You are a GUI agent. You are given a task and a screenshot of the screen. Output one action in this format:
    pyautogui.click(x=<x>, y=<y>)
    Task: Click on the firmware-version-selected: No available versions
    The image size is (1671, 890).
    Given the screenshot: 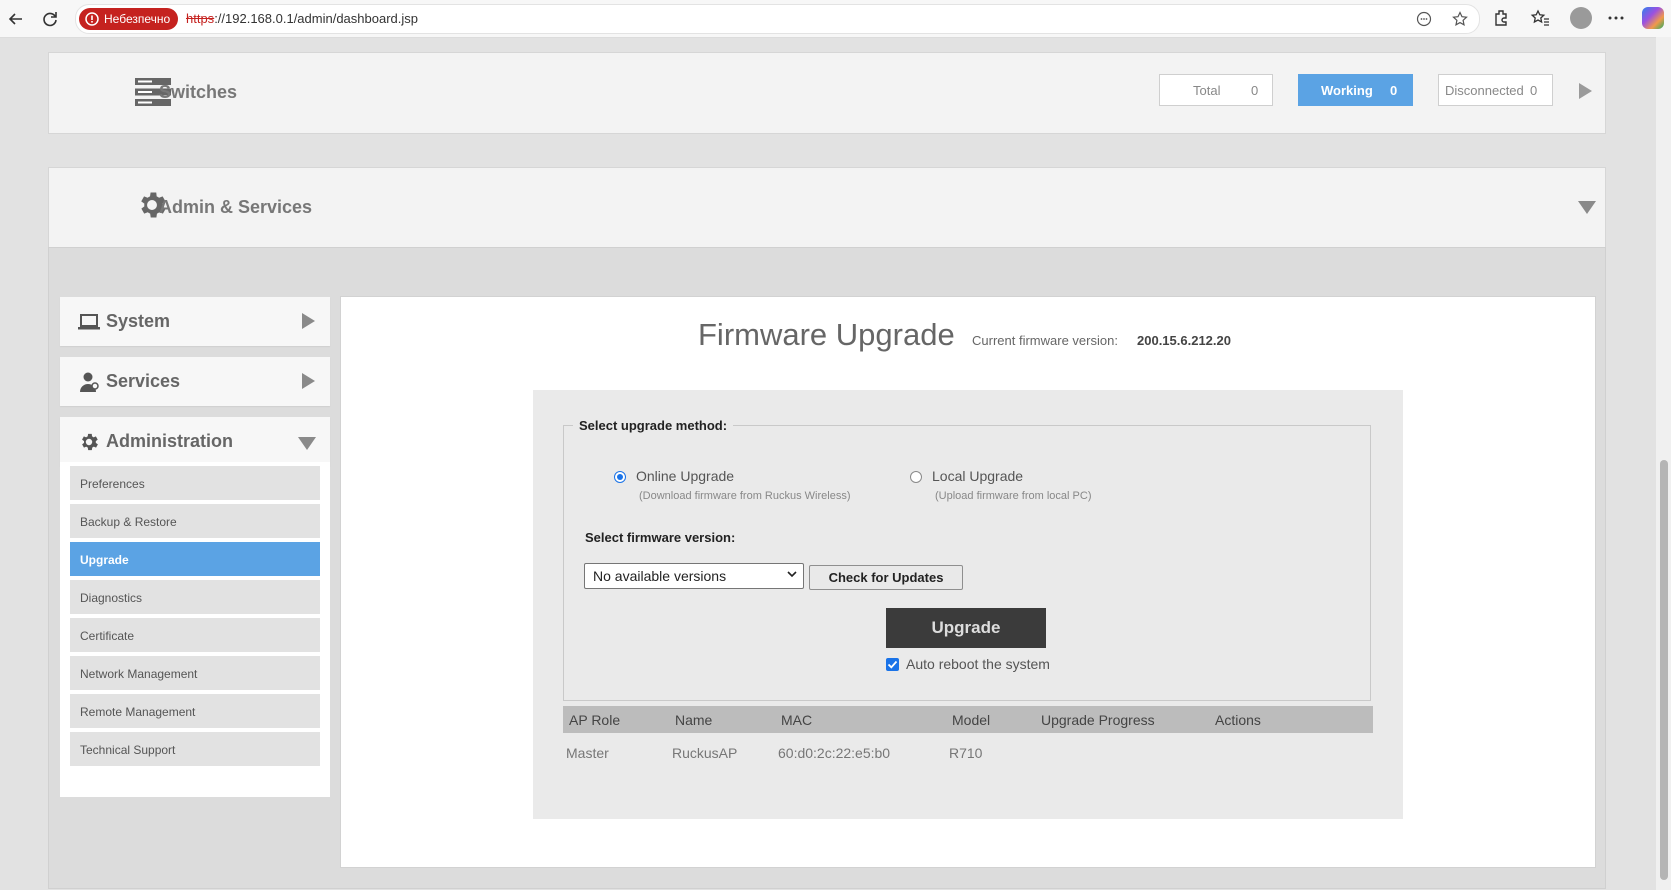 What is the action you would take?
    pyautogui.click(x=660, y=576)
    